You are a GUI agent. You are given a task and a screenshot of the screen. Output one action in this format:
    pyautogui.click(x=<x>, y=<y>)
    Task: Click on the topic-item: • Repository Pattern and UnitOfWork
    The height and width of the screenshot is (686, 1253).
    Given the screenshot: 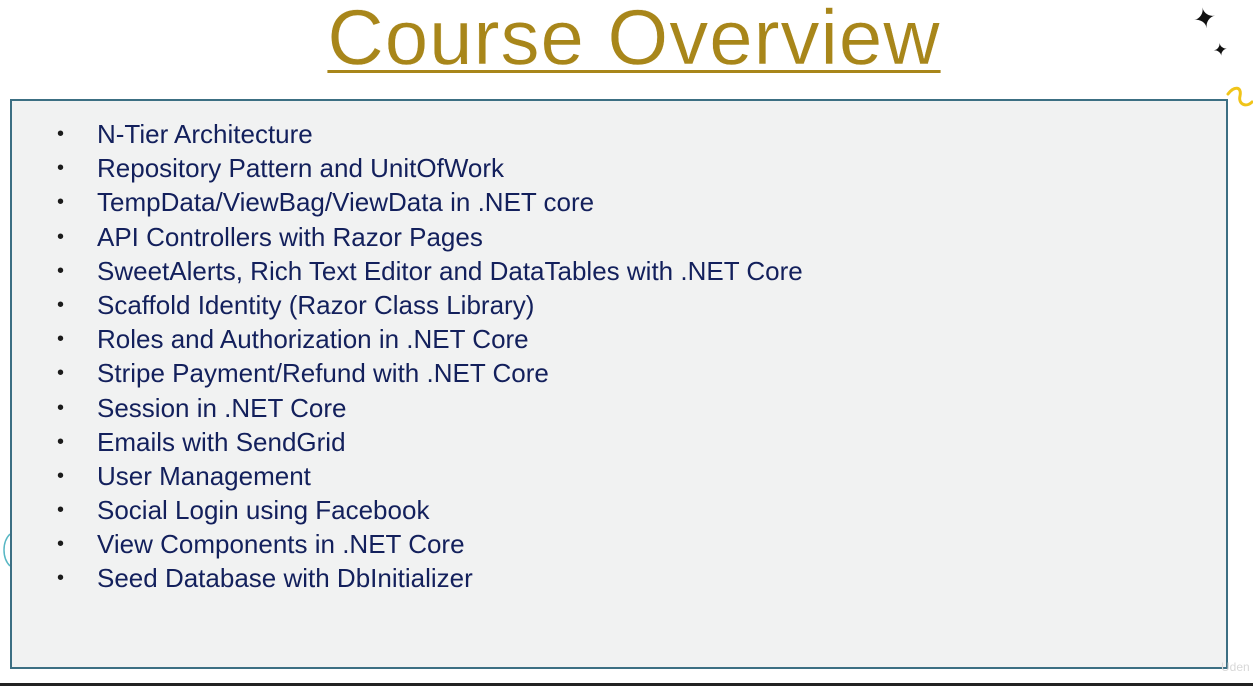 What is the action you would take?
    pyautogui.click(x=430, y=168)
    